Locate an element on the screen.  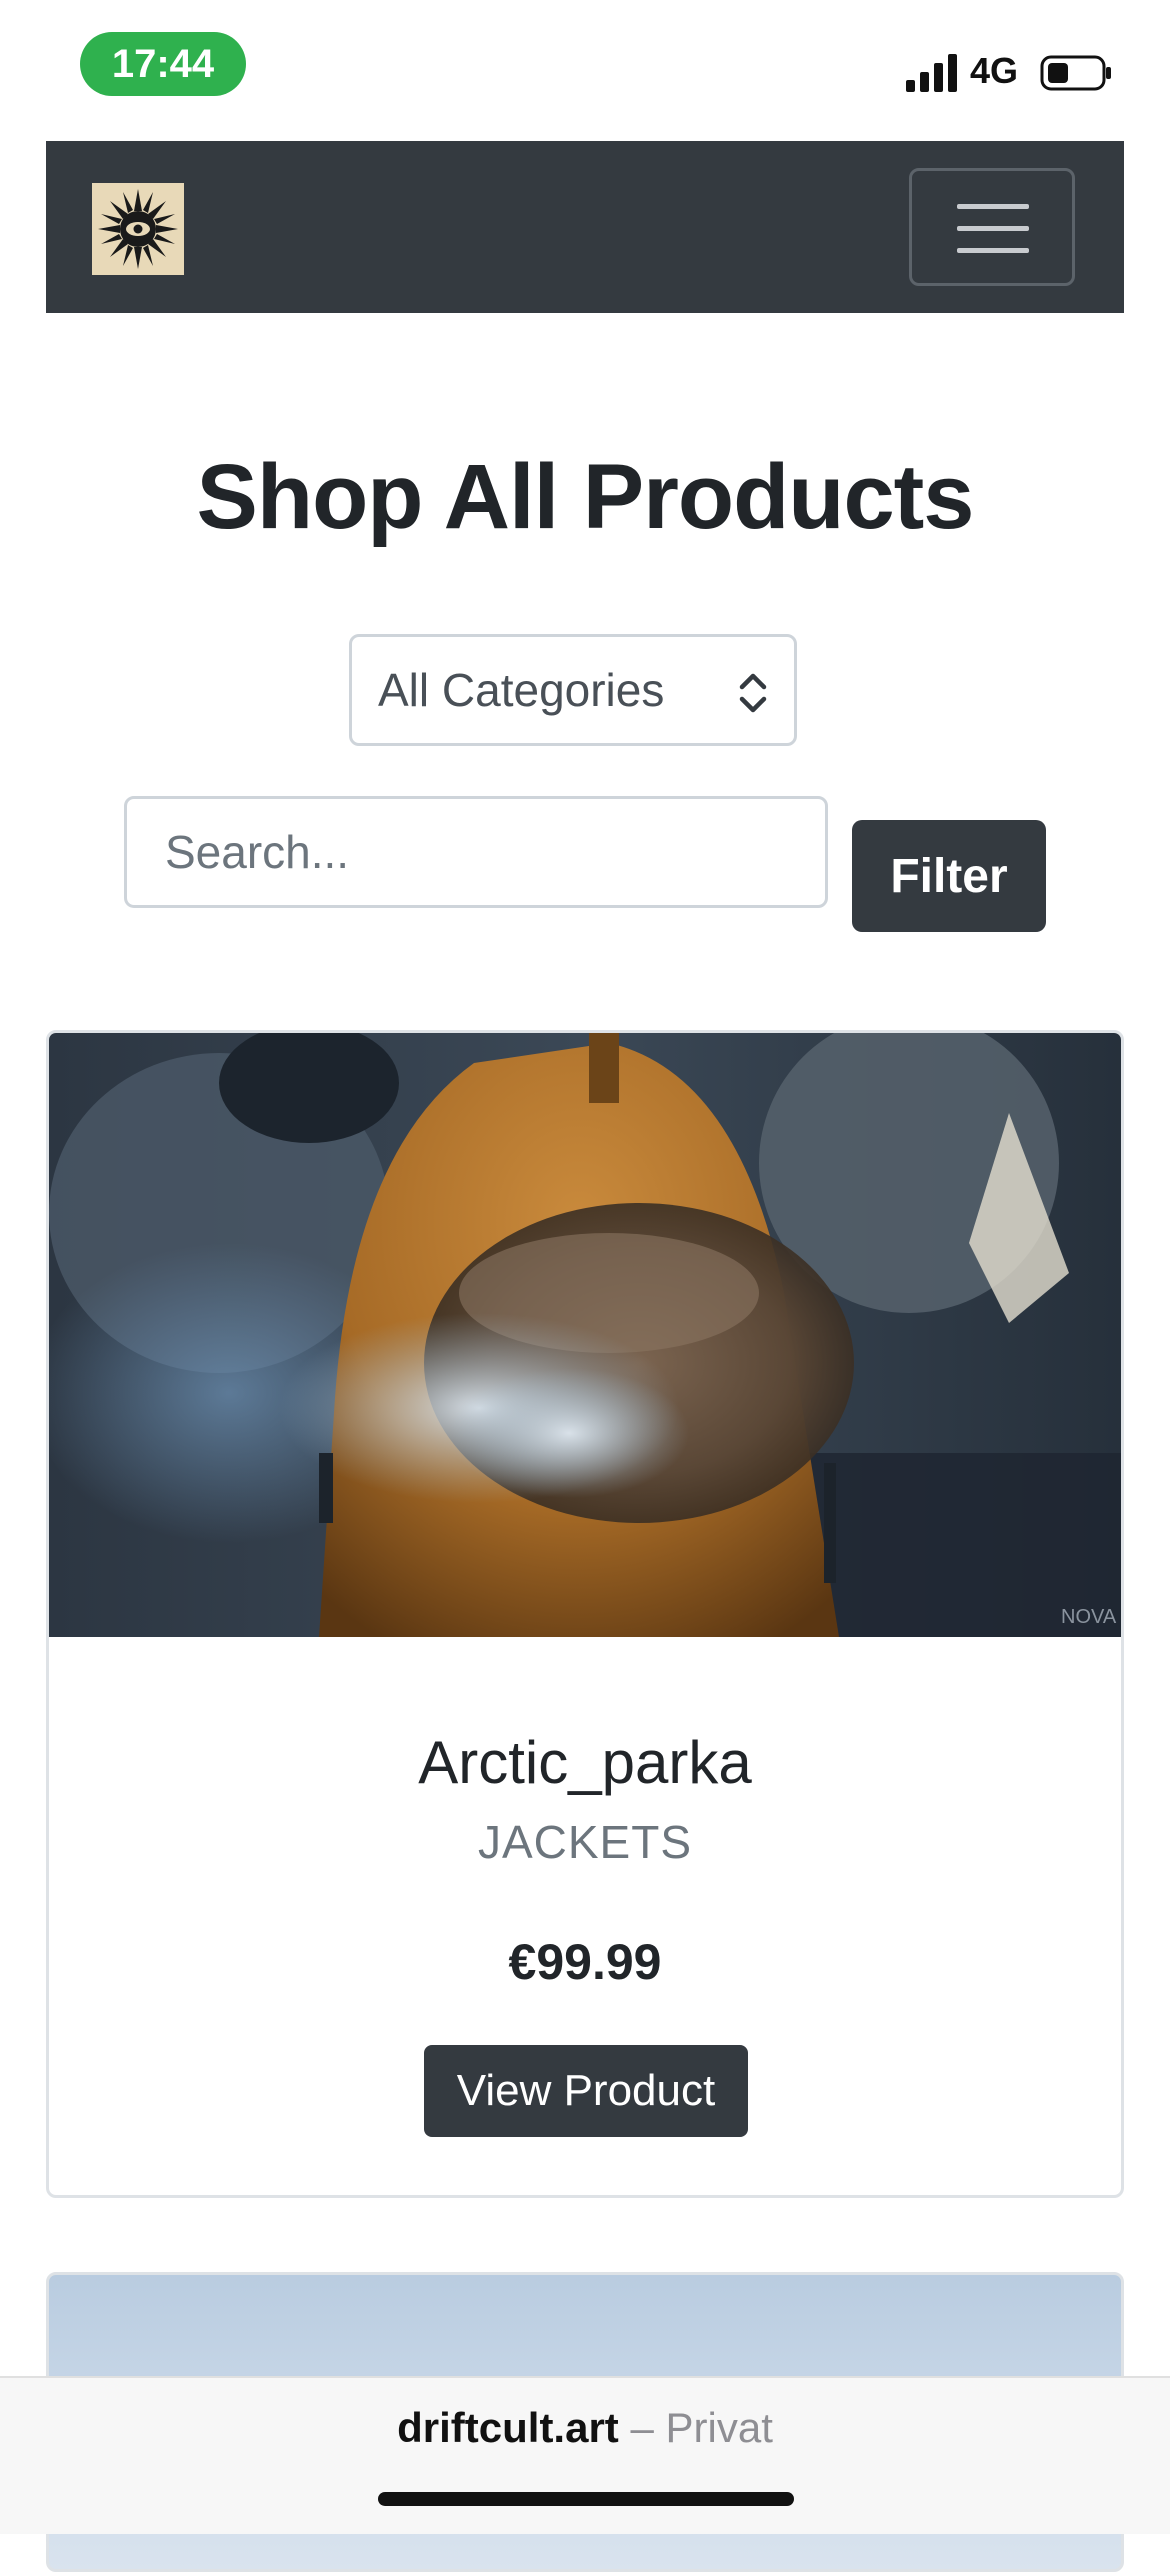
filter-button: Filter is located at coordinates (949, 876).